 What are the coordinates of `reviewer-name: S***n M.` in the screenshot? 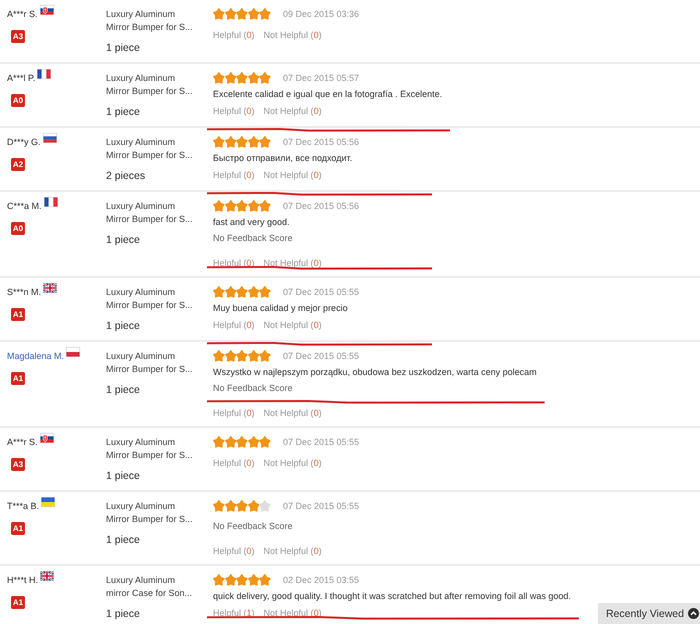 It's located at (24, 292).